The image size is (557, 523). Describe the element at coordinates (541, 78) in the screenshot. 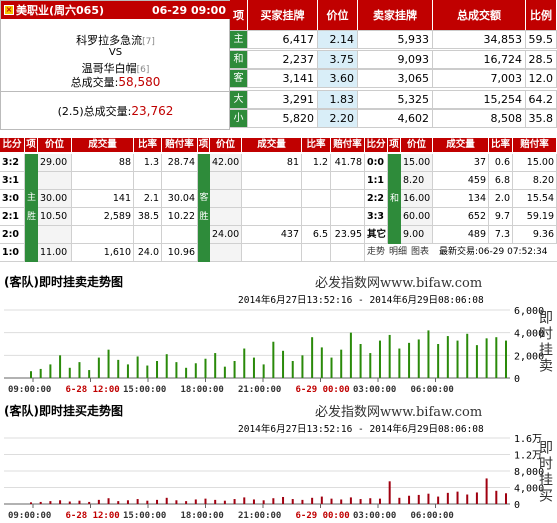

I see `odds-ratio: 12.0` at that location.